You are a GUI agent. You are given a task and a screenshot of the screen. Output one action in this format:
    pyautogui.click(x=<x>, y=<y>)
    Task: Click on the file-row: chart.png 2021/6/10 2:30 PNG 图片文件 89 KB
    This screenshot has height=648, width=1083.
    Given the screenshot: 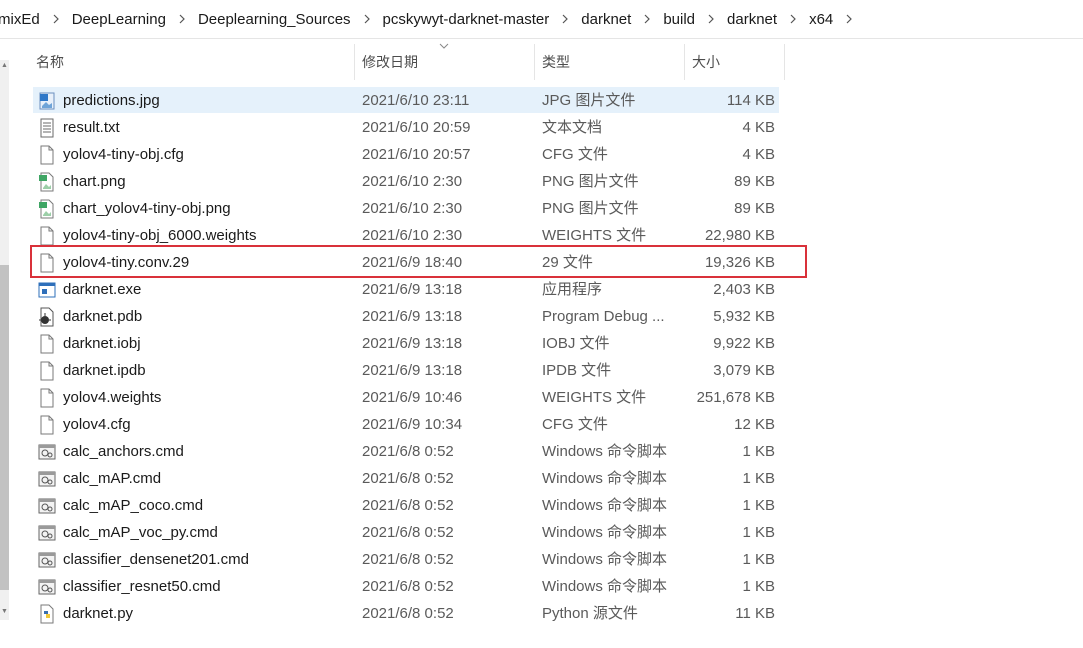 What is the action you would take?
    pyautogui.click(x=410, y=181)
    